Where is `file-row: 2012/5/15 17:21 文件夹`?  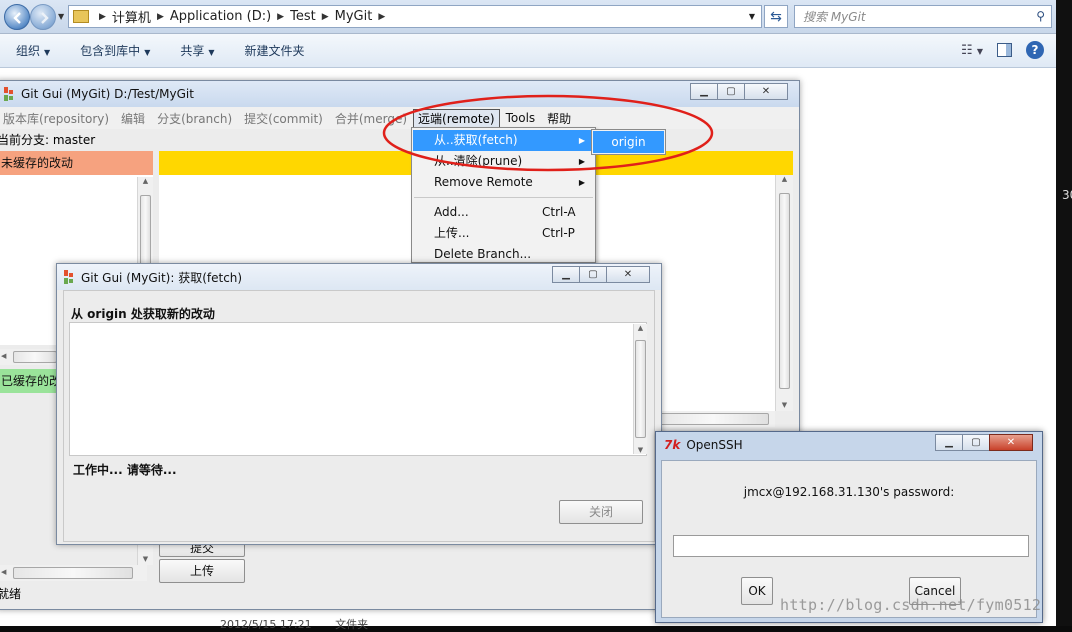 file-row: 2012/5/15 17:21 文件夹 is located at coordinates (294, 624).